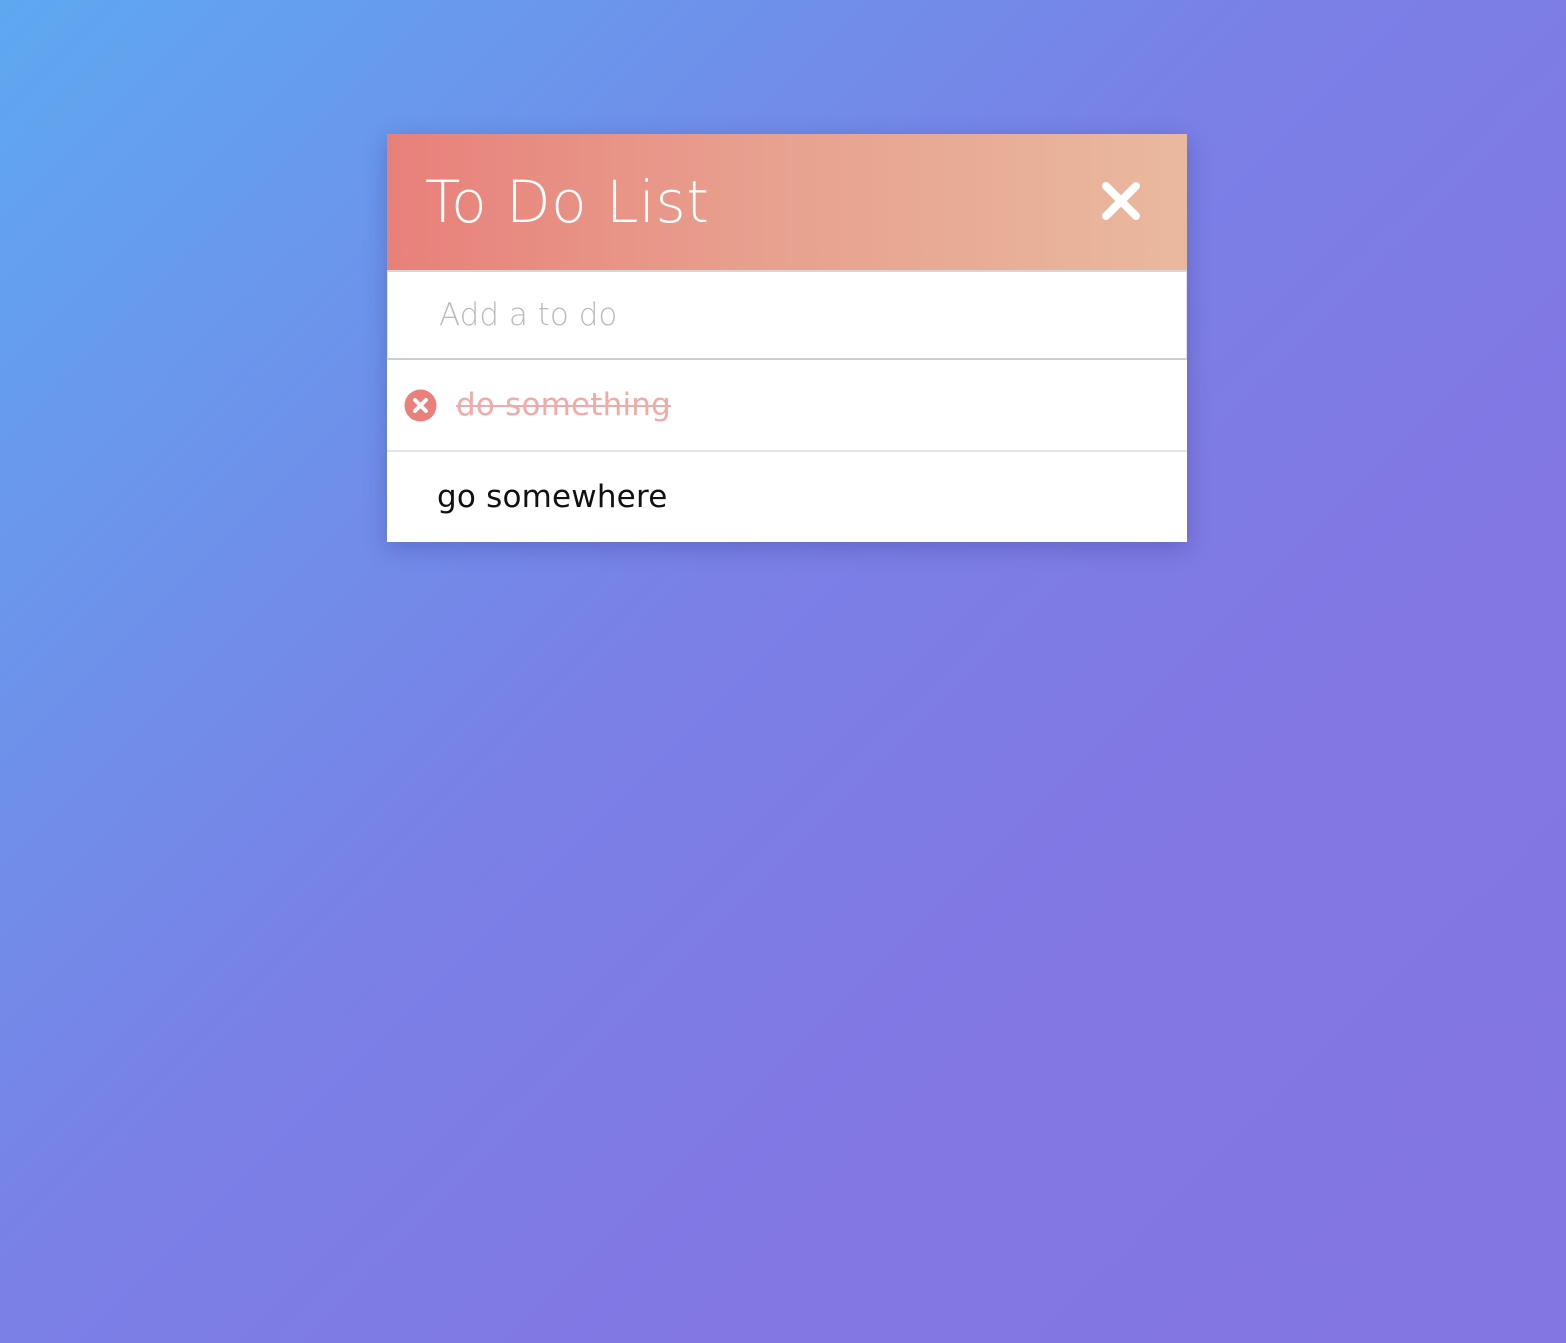  I want to click on delete-circle-icon, so click(420, 405).